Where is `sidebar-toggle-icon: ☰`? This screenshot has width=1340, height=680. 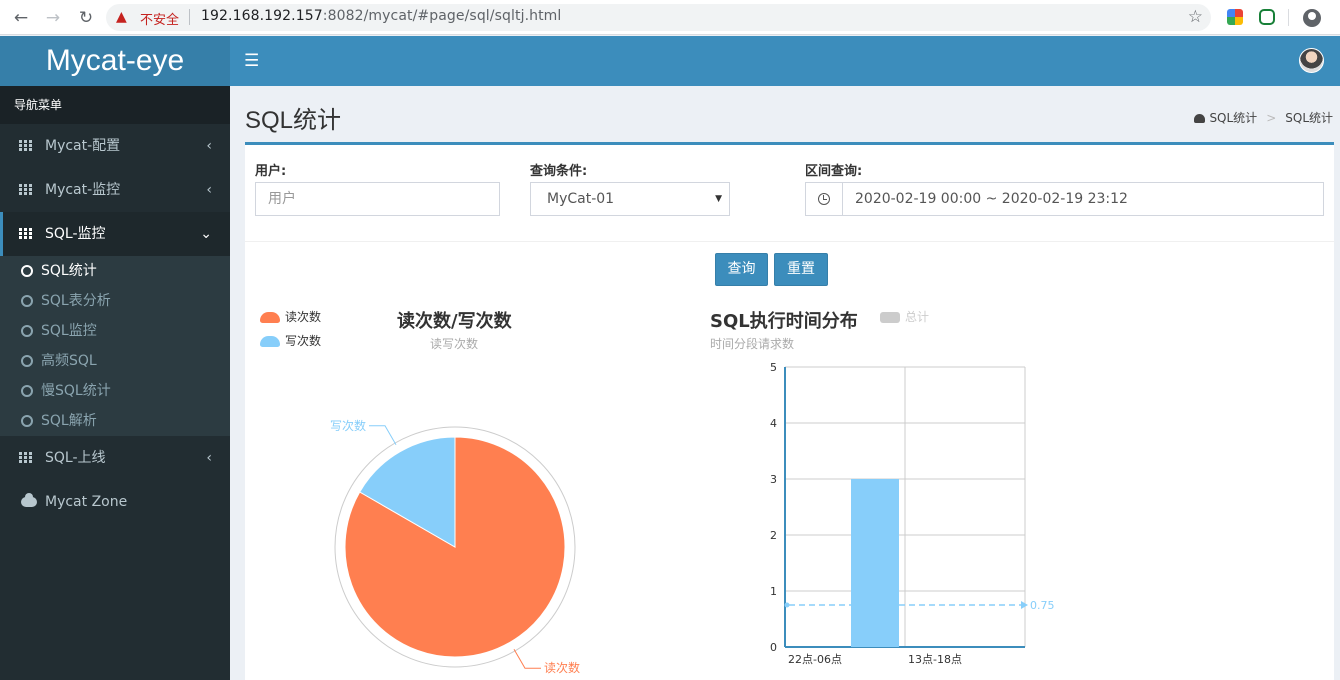 sidebar-toggle-icon: ☰ is located at coordinates (251, 61).